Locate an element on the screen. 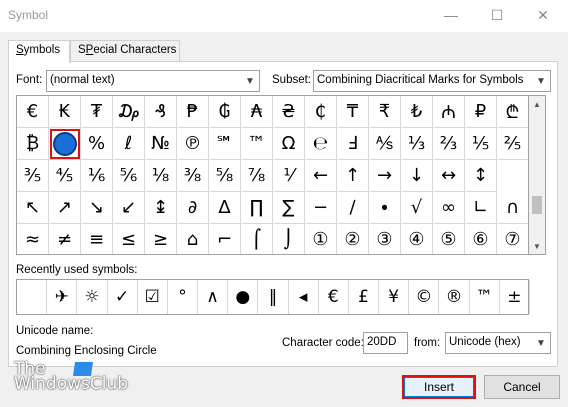  symbol-cell: ↗ is located at coordinates (65, 208).